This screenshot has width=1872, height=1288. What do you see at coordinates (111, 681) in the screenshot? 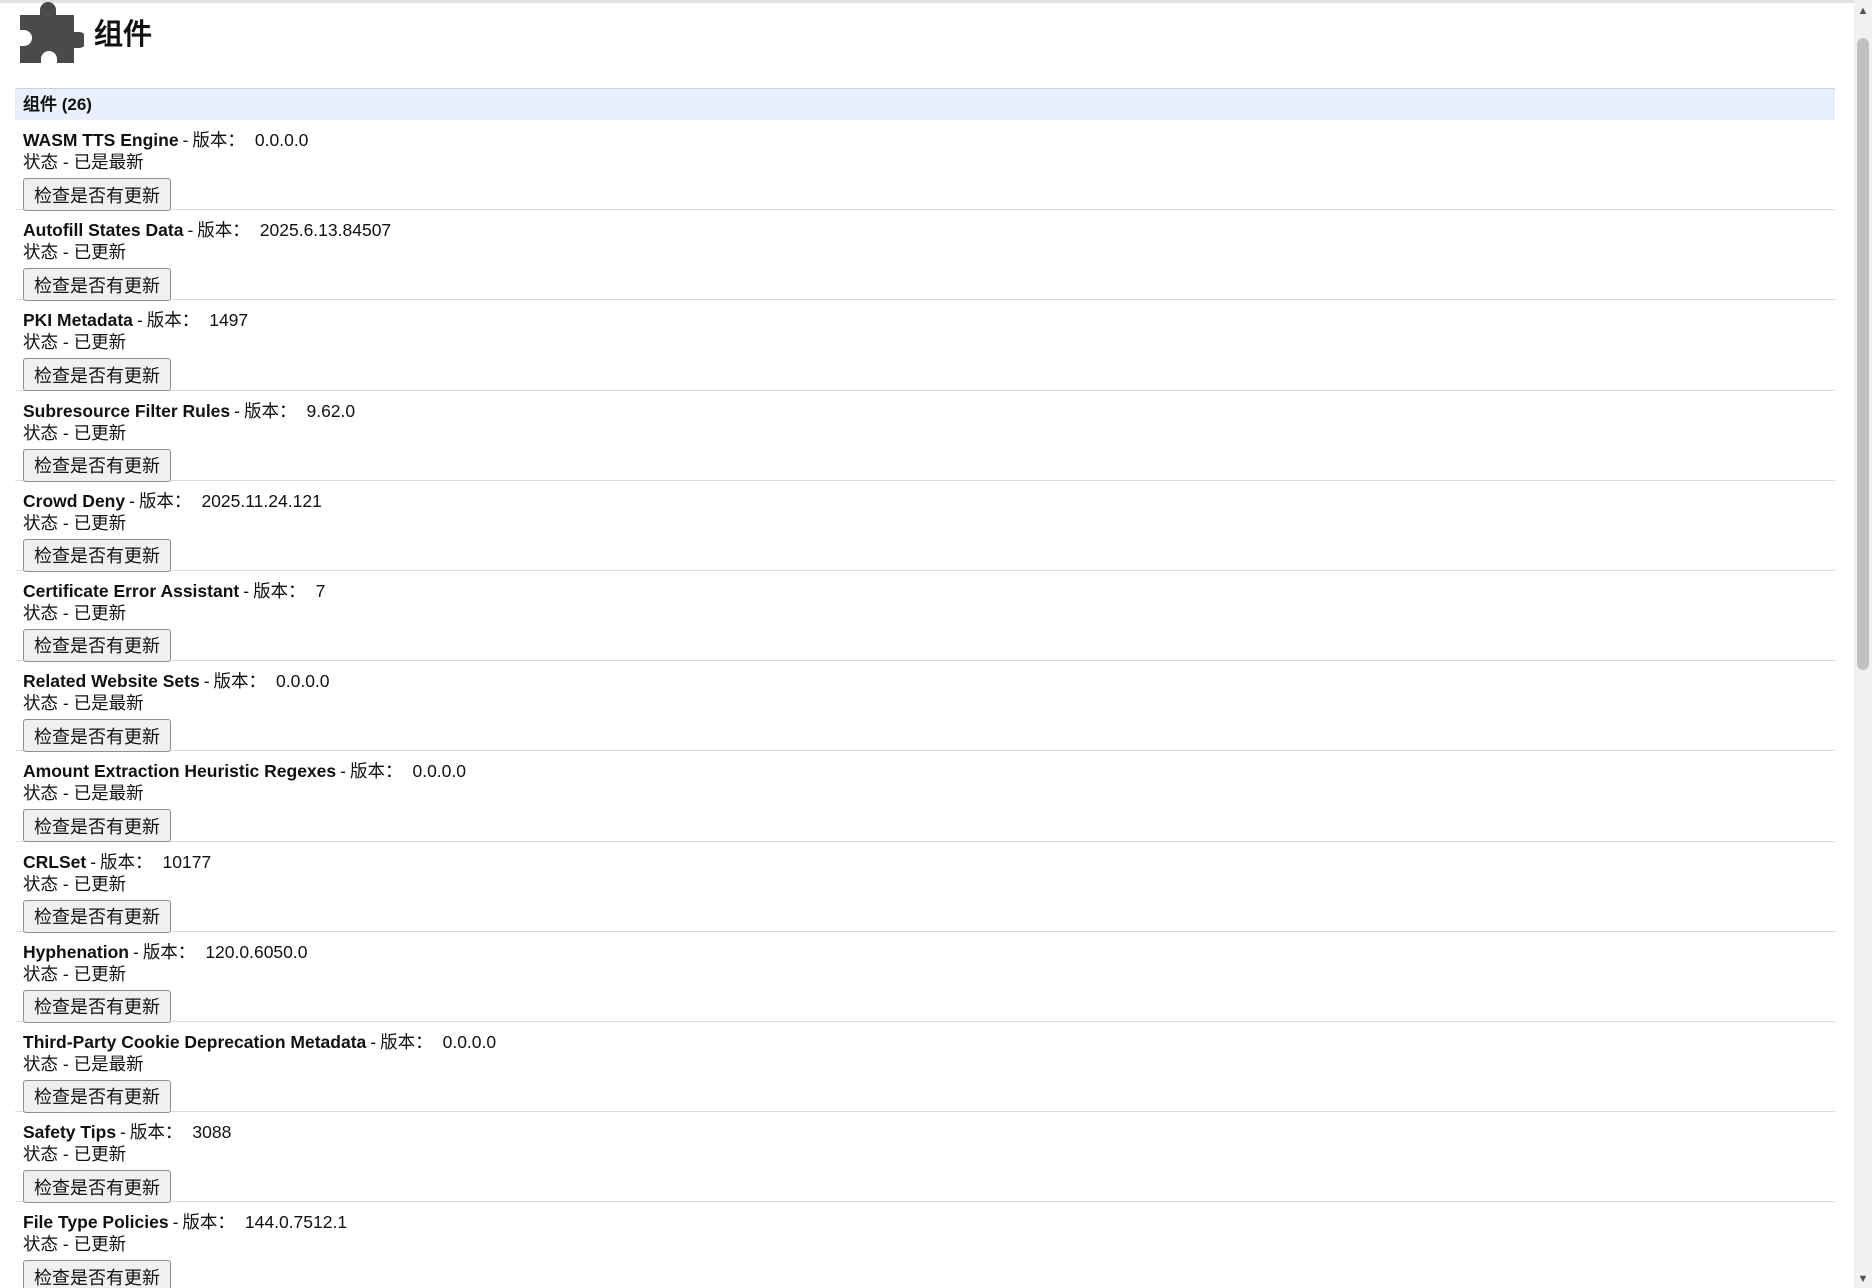
I see `component-name: Related Website Sets` at bounding box center [111, 681].